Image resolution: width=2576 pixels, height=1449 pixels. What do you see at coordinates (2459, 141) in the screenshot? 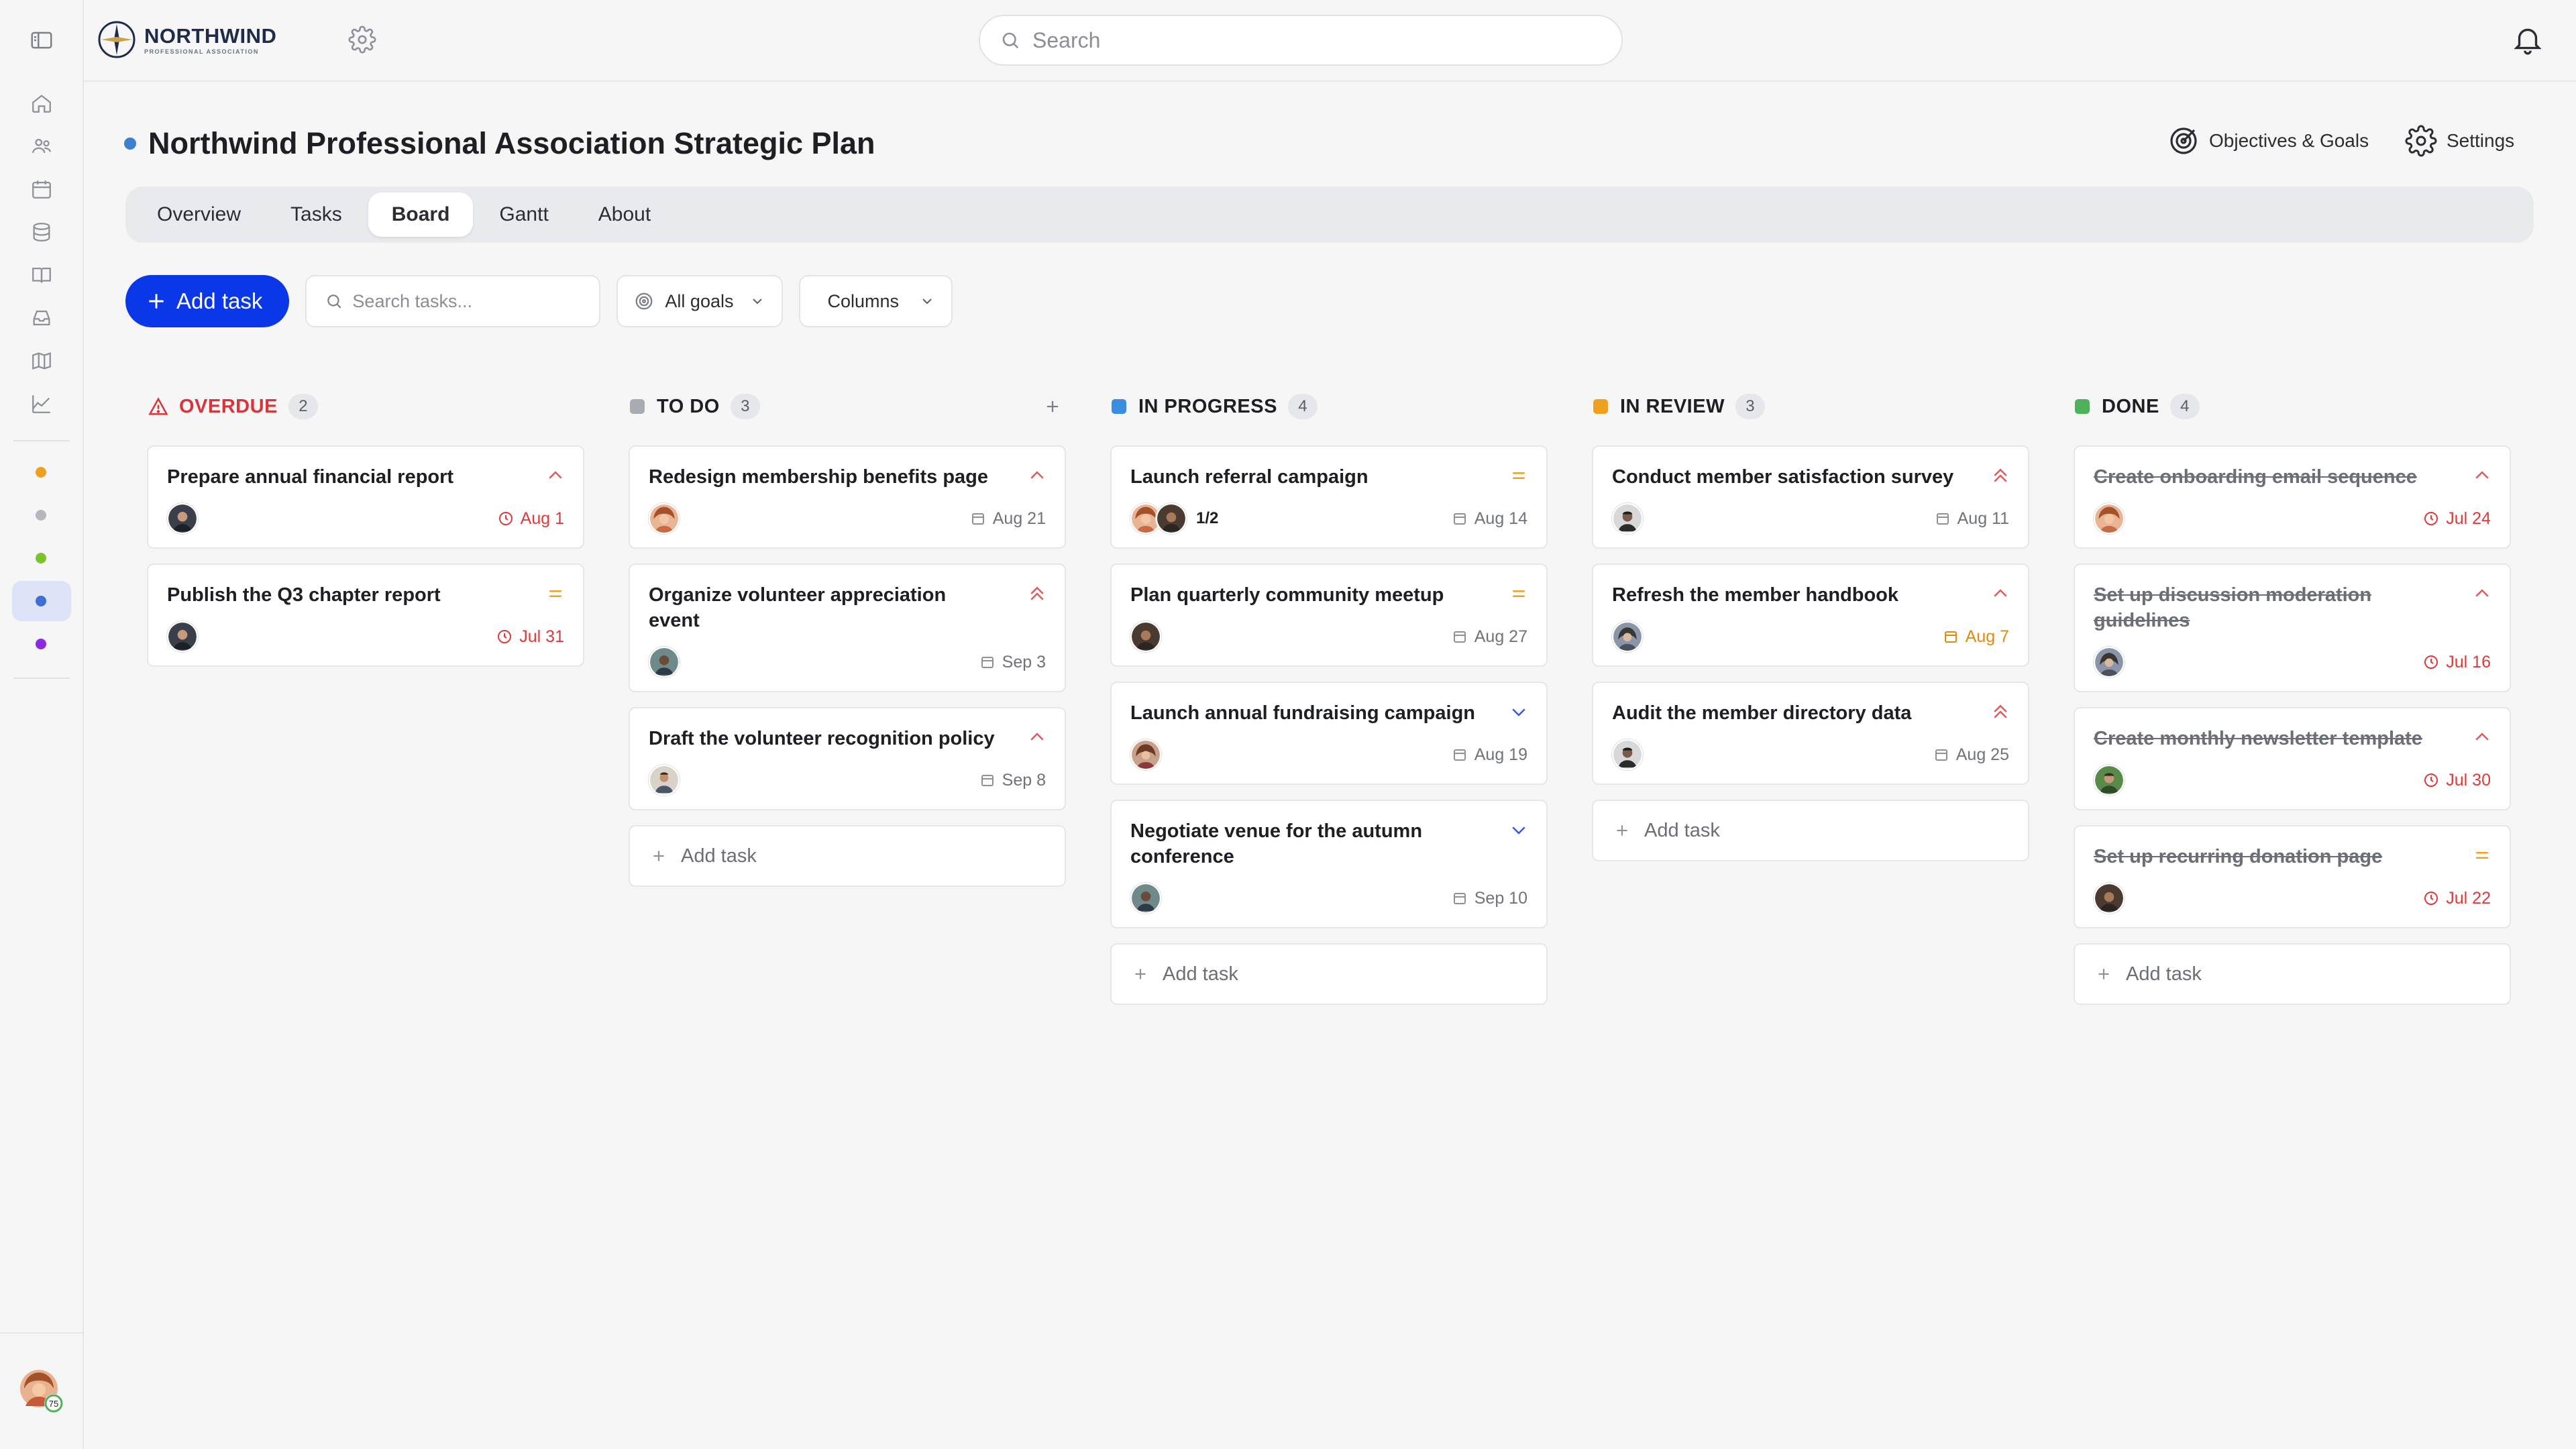
I see `settings-button: Settings` at bounding box center [2459, 141].